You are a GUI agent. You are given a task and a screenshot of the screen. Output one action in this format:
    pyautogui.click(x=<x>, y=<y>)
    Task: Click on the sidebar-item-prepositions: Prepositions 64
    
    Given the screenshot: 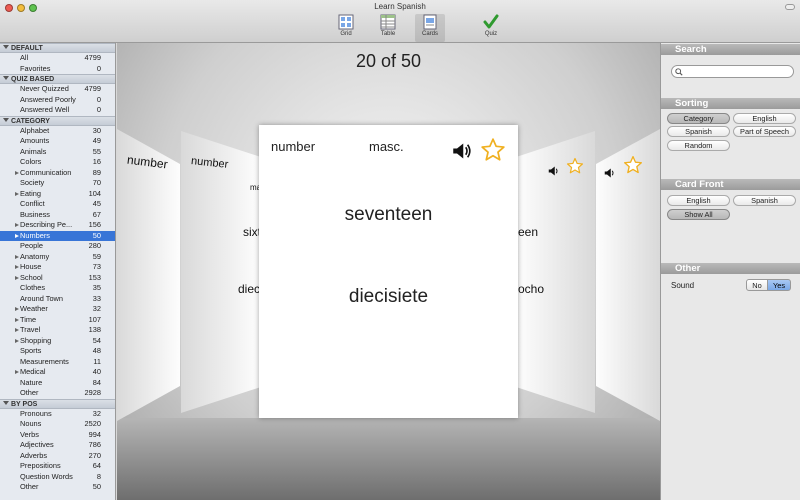 What is the action you would take?
    pyautogui.click(x=57, y=466)
    